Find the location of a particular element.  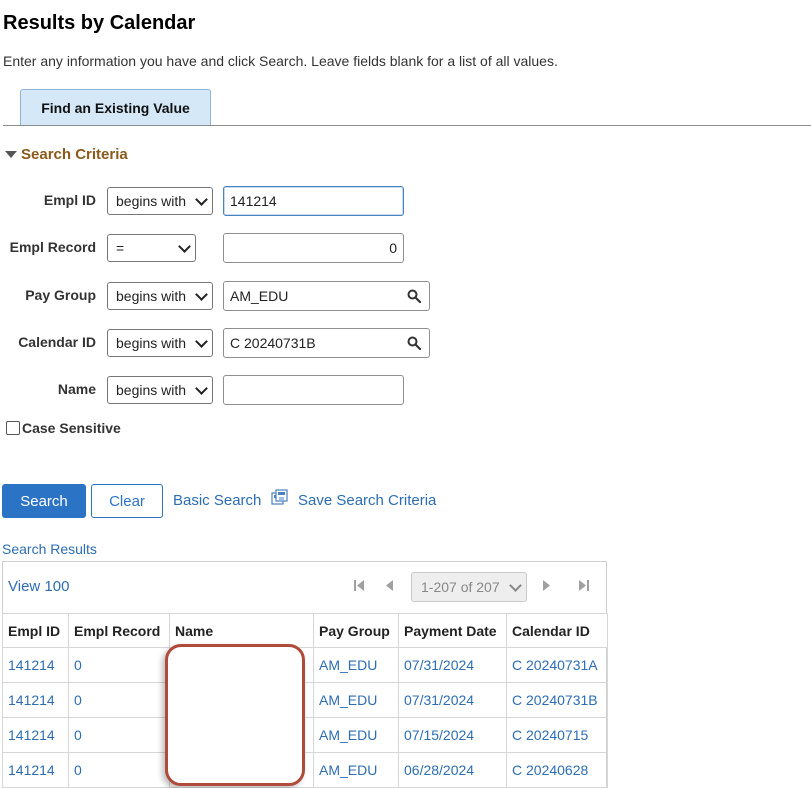

view-100-link: View 100 is located at coordinates (38, 586).